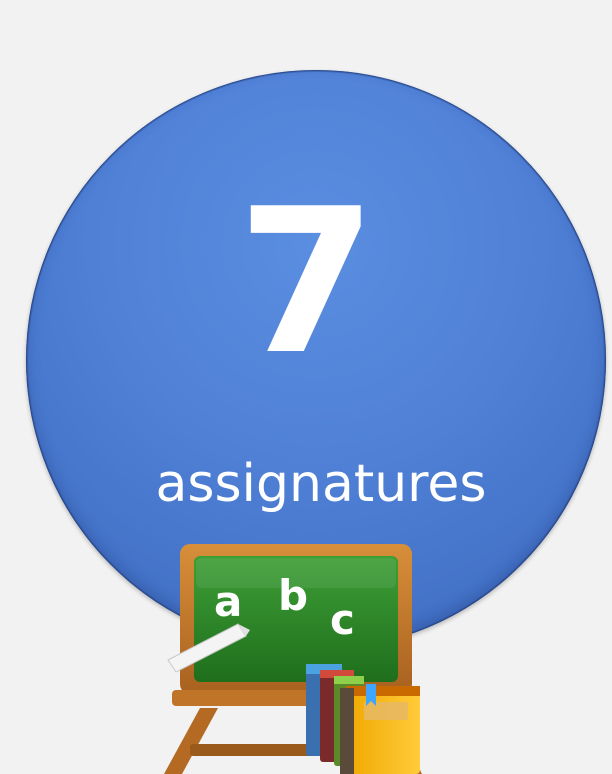  I want to click on assignments-label: assignatures, so click(321, 484).